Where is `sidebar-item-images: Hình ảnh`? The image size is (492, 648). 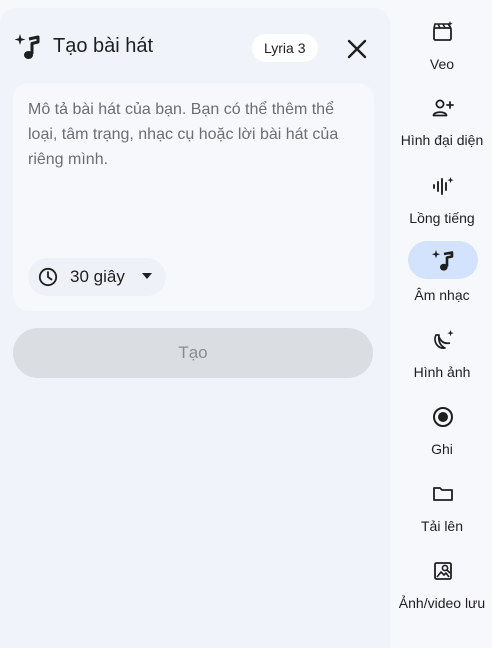 sidebar-item-images: Hình ảnh is located at coordinates (442, 351).